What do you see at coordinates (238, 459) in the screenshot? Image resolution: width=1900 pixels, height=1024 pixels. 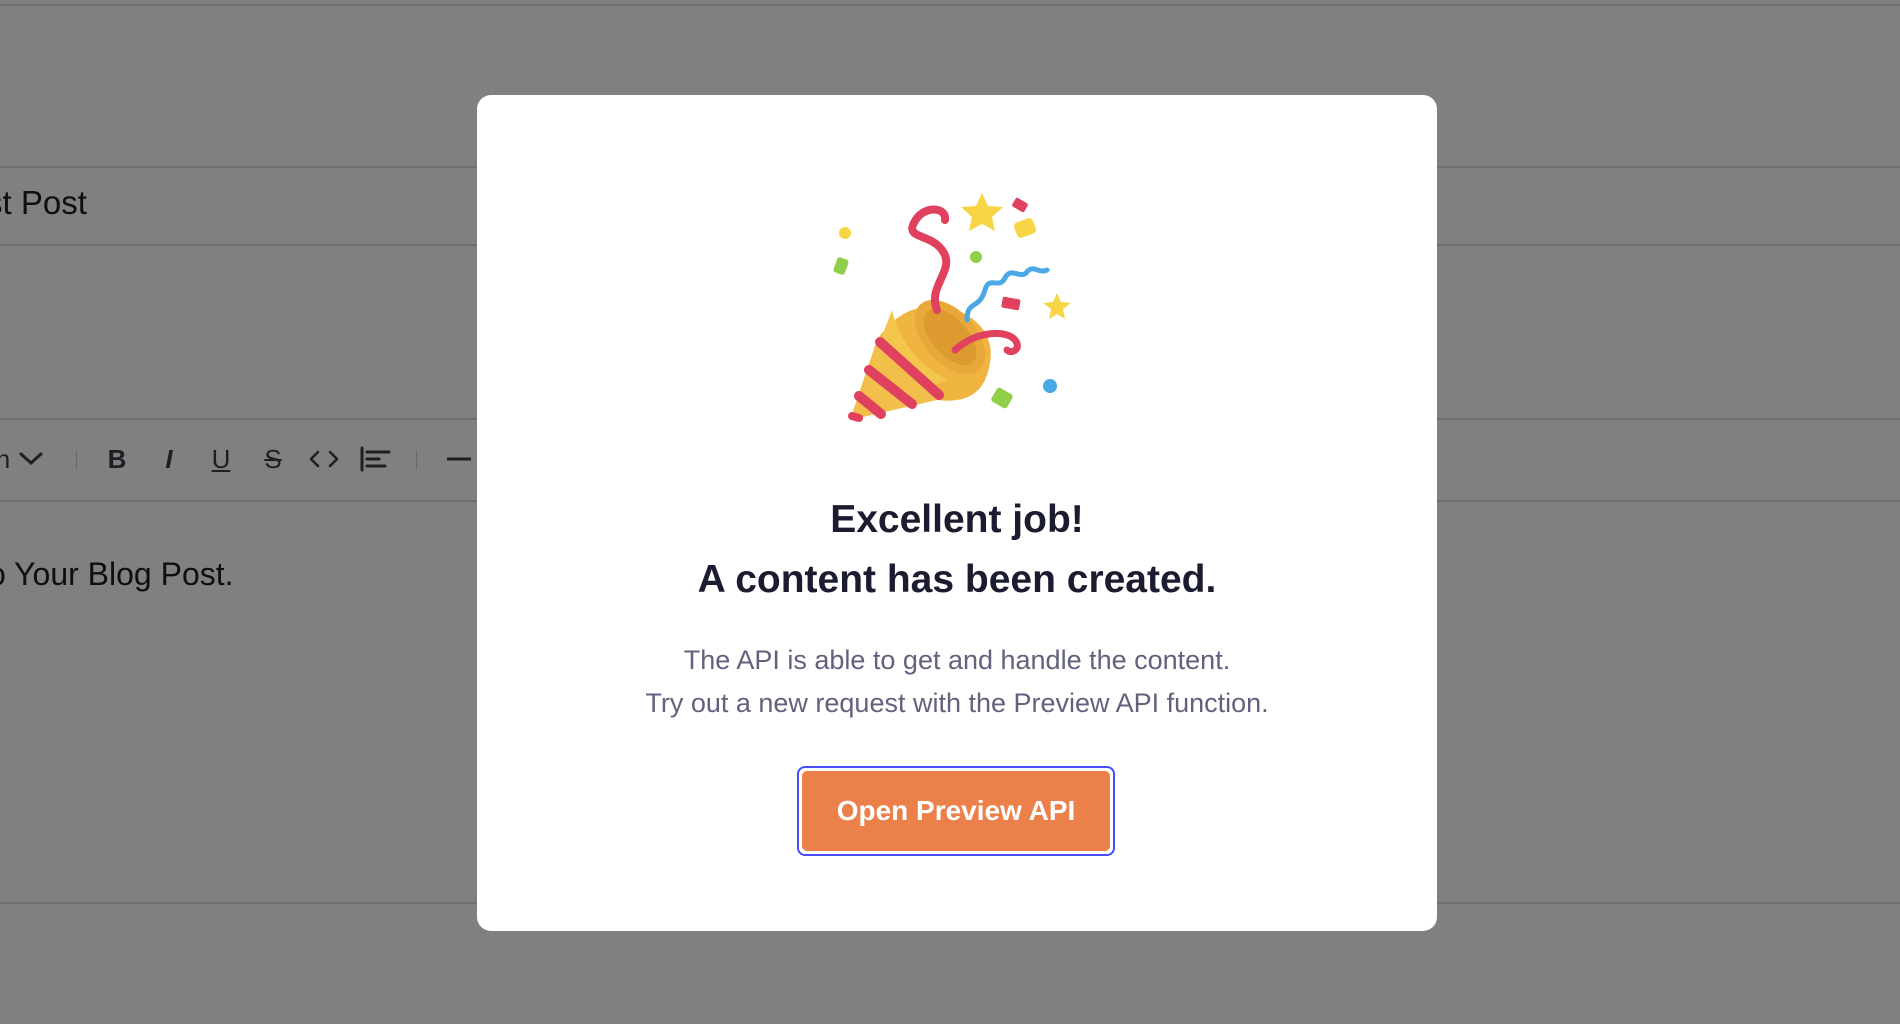 I see `editor-toolbar: n B I U S` at bounding box center [238, 459].